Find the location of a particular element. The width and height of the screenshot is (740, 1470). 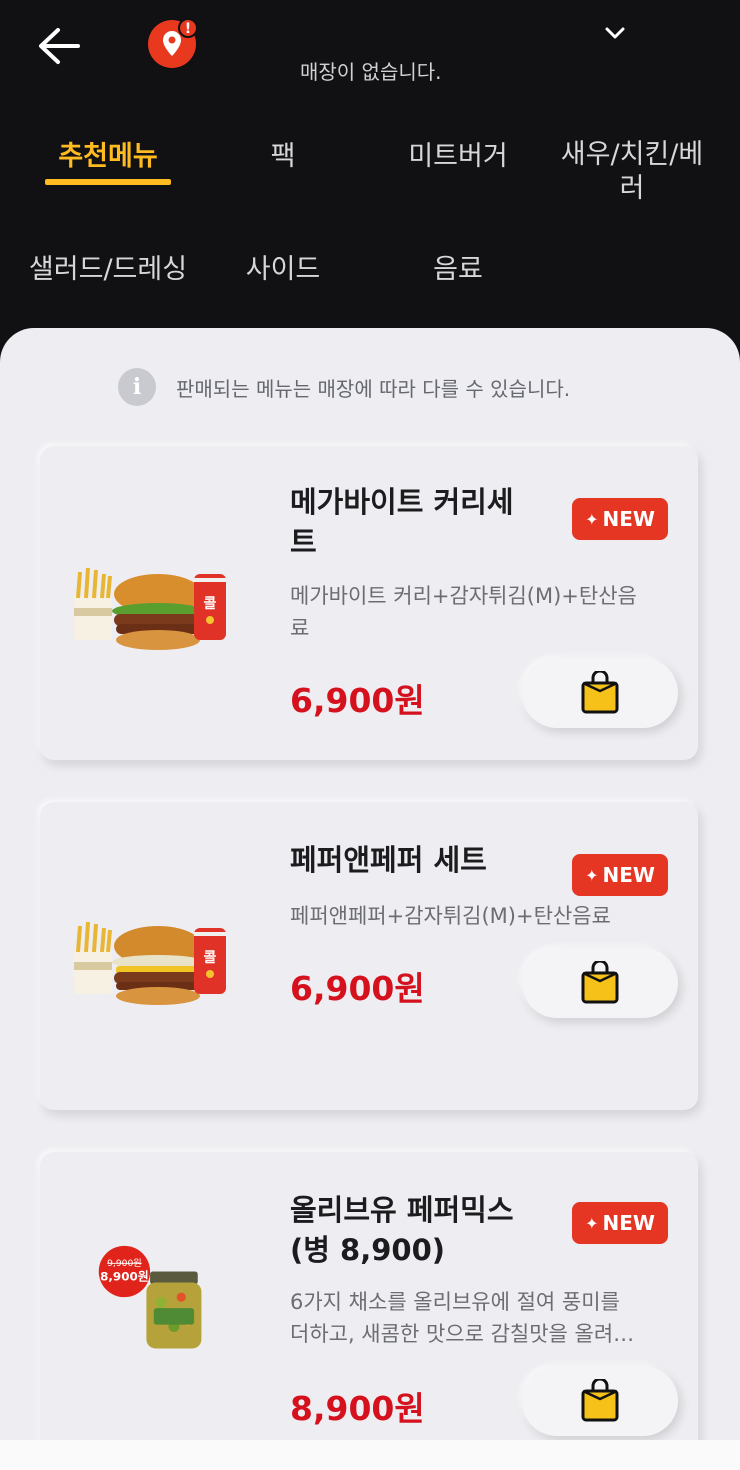

tab-side: 사이드 is located at coordinates (283, 270).